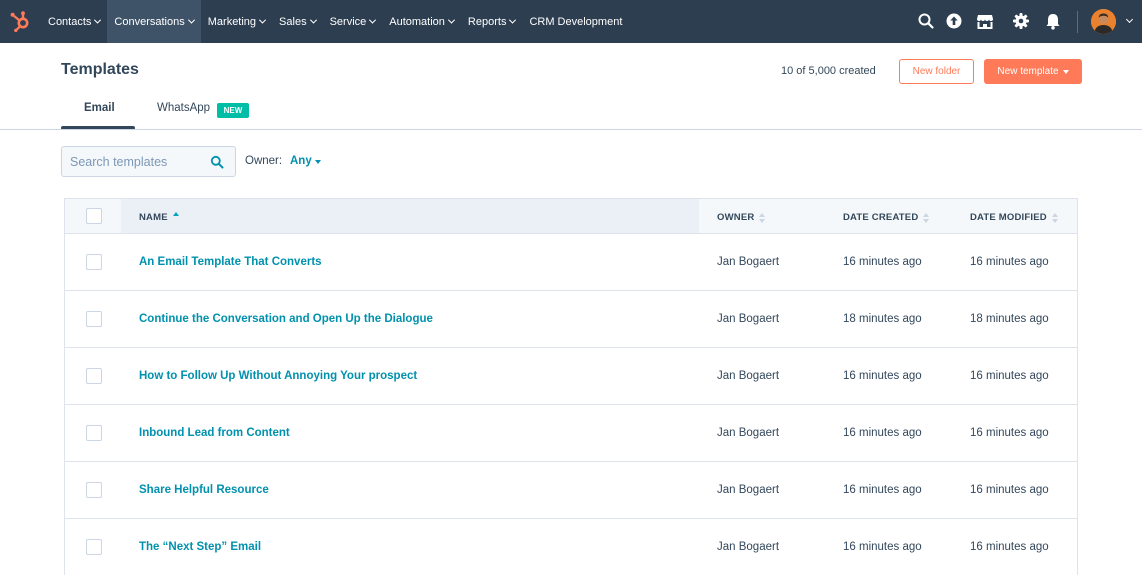 This screenshot has height=575, width=1142. What do you see at coordinates (348, 21) in the screenshot?
I see `nav-item-label: Service` at bounding box center [348, 21].